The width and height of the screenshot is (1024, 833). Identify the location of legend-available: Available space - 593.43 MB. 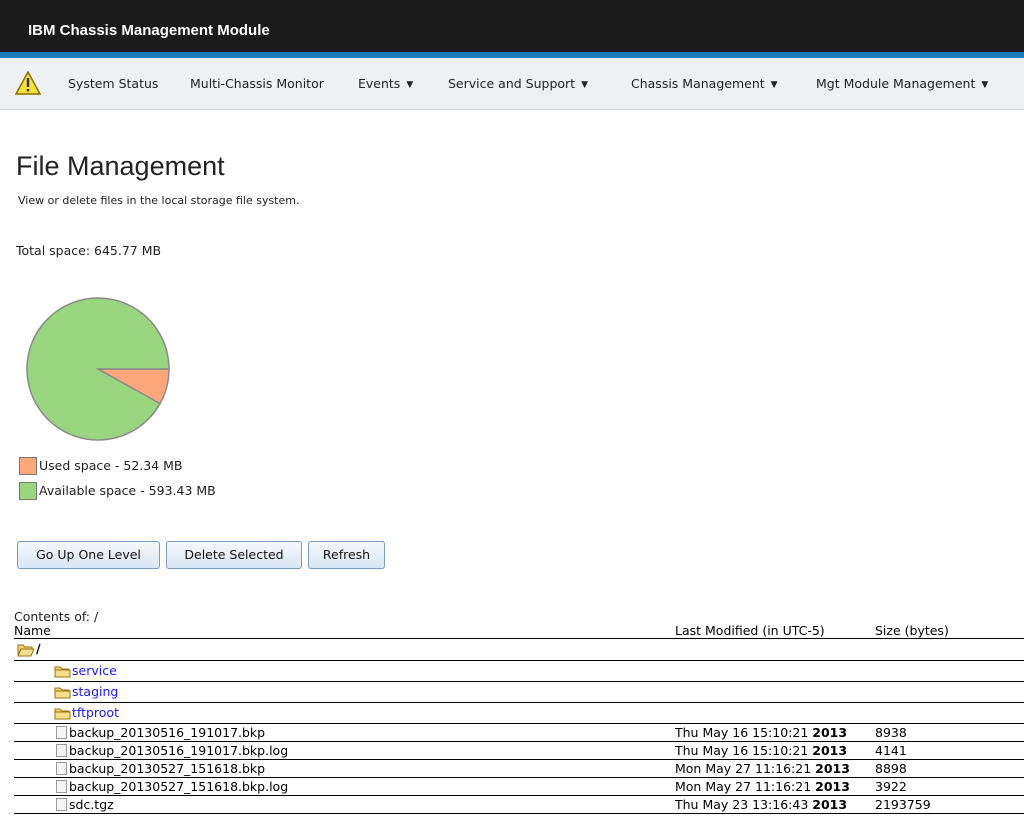
(117, 491).